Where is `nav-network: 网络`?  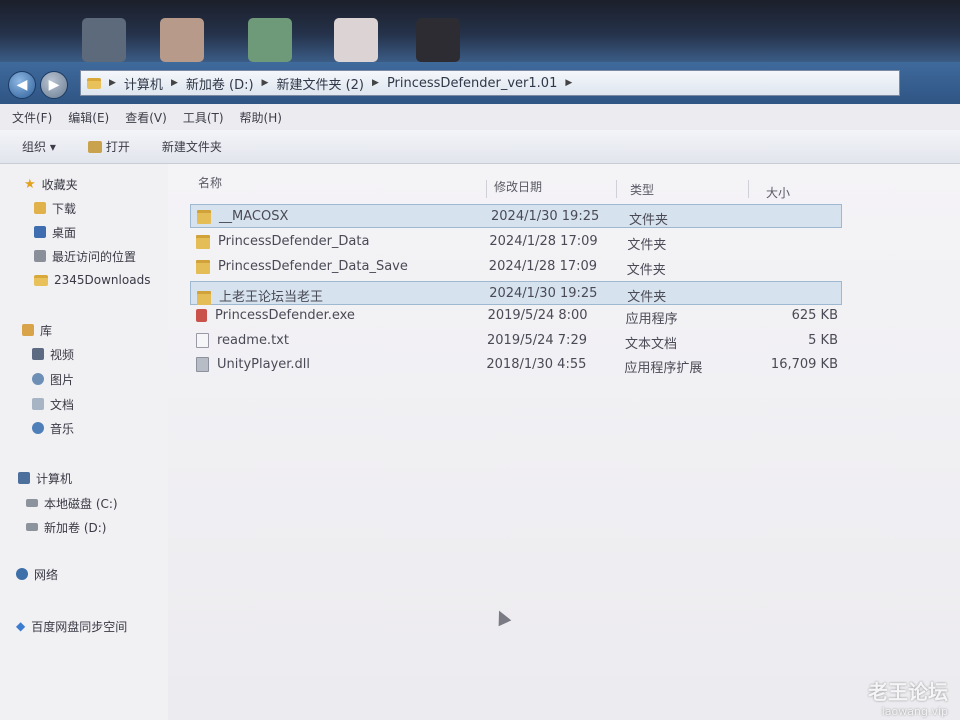 nav-network: 网络 is located at coordinates (37, 574).